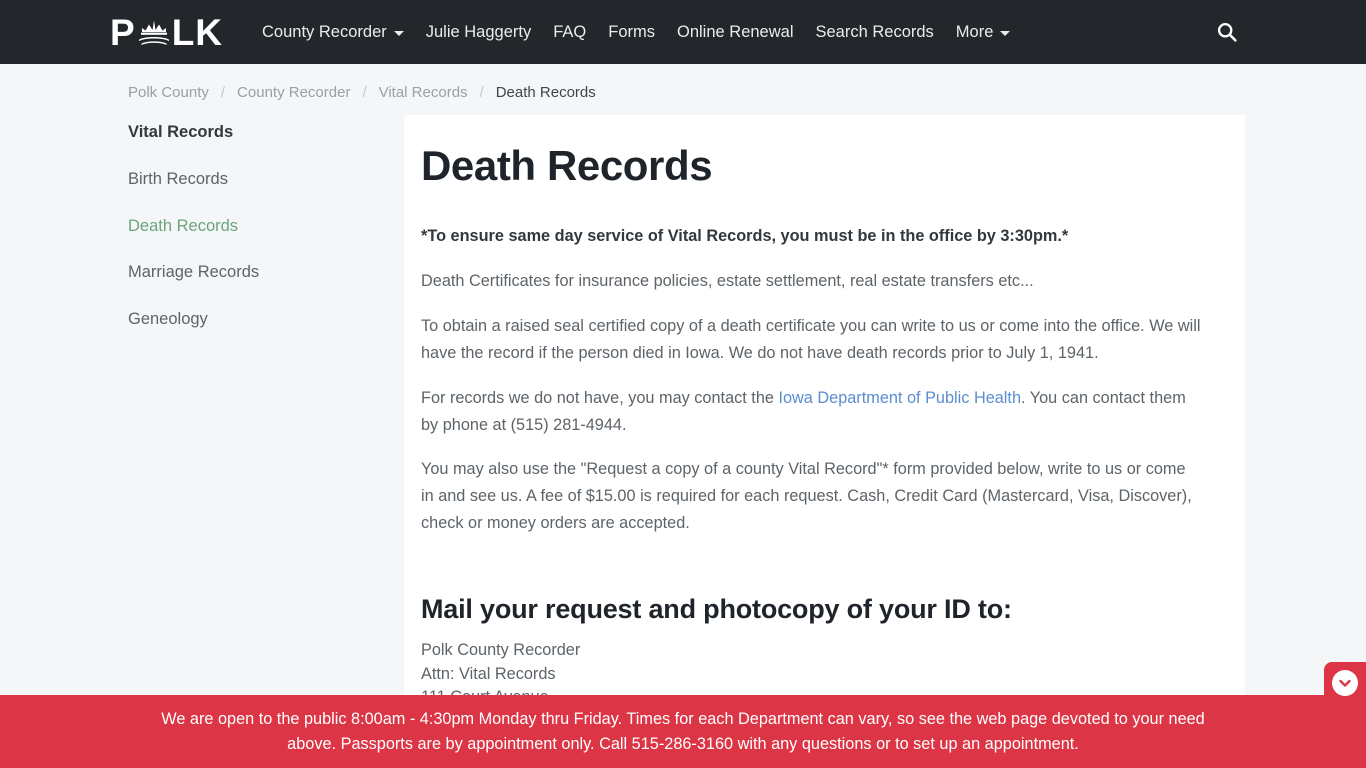 The height and width of the screenshot is (768, 1366). I want to click on nav-item-julie-haggerty: Julie Haggerty, so click(478, 32).